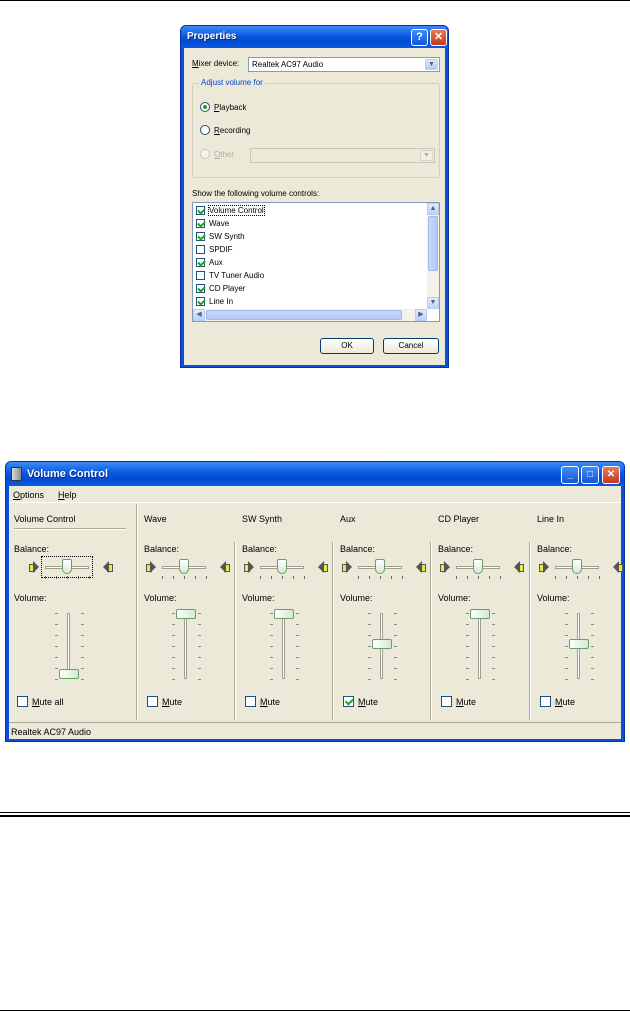  Describe the element at coordinates (304, 315) in the screenshot. I see `hscroll-thumb` at that location.